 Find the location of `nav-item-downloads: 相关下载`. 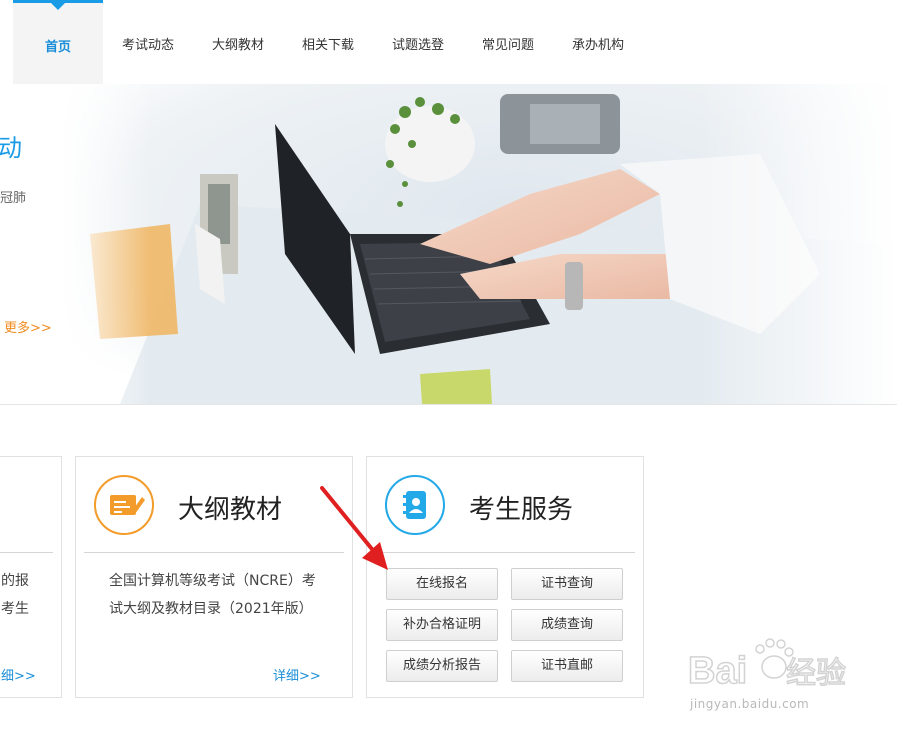

nav-item-downloads: 相关下载 is located at coordinates (328, 42).